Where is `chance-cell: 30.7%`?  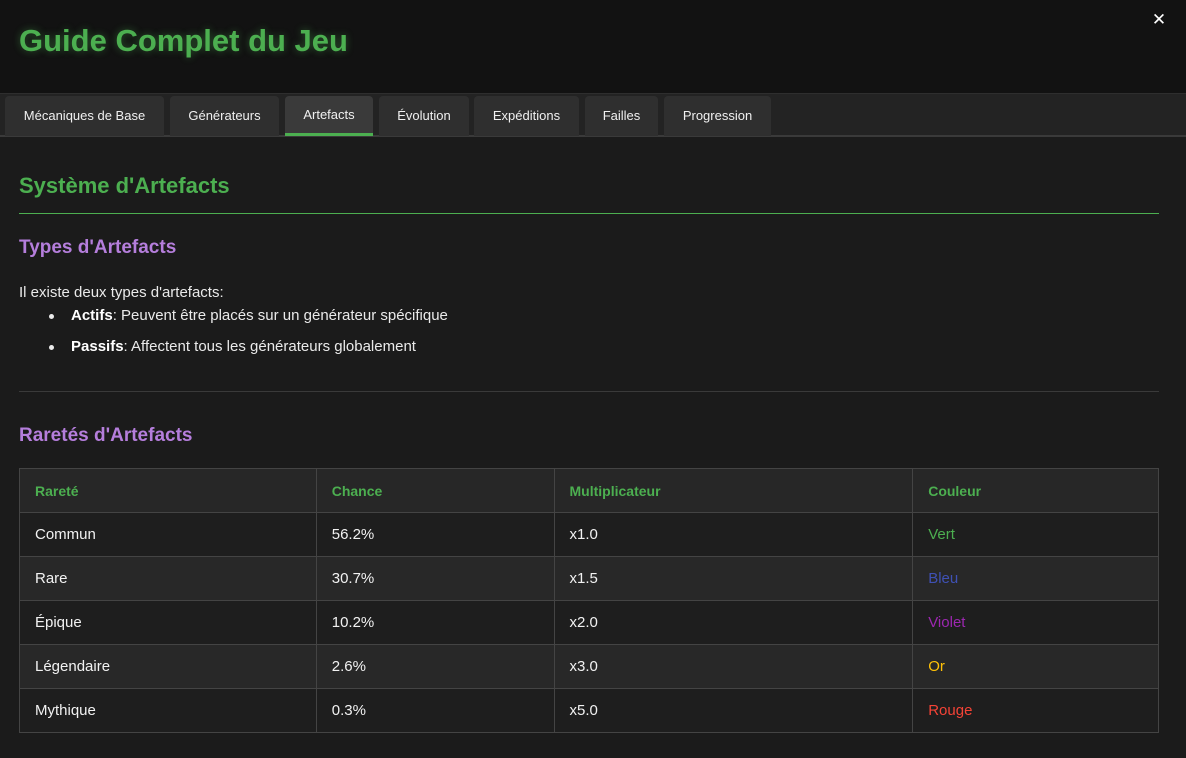 chance-cell: 30.7% is located at coordinates (435, 578).